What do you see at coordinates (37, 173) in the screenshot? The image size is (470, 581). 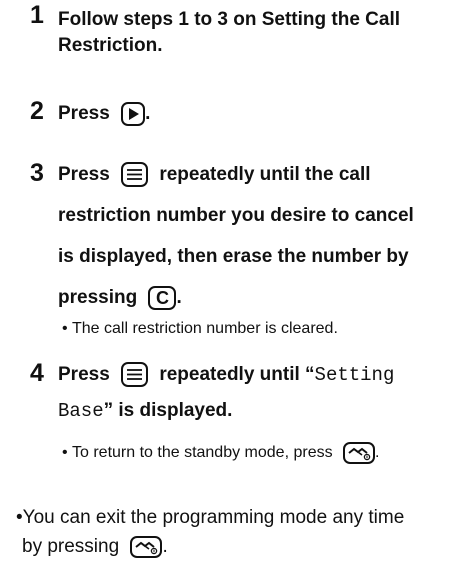 I see `step-number: 3` at bounding box center [37, 173].